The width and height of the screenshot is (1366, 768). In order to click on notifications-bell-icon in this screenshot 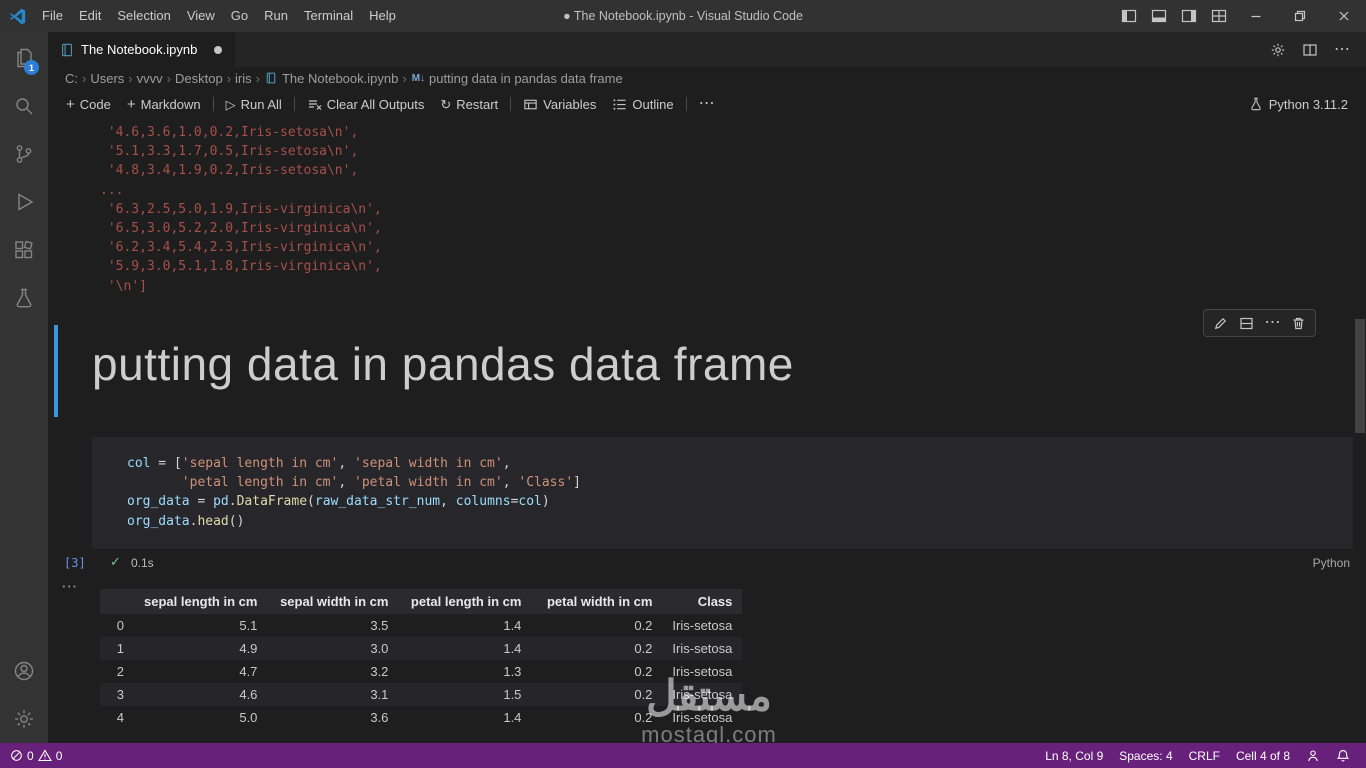, I will do `click(1343, 756)`.